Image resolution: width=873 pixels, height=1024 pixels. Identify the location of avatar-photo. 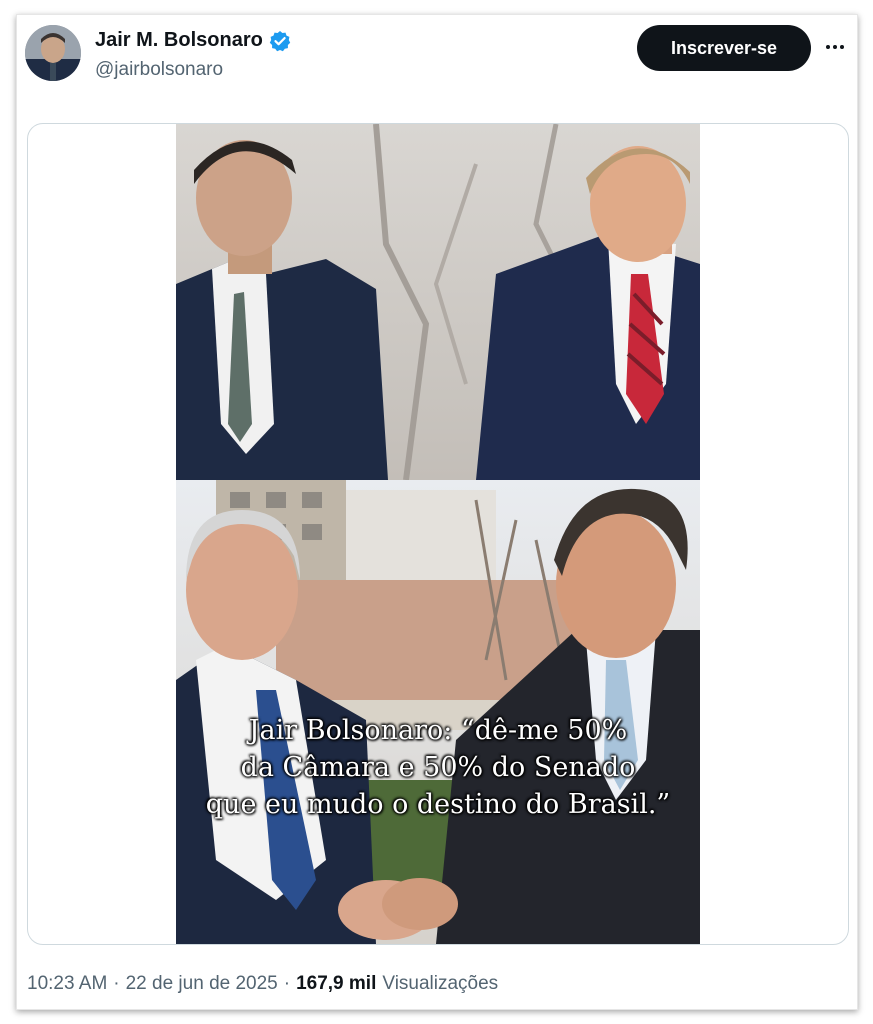
(53, 53).